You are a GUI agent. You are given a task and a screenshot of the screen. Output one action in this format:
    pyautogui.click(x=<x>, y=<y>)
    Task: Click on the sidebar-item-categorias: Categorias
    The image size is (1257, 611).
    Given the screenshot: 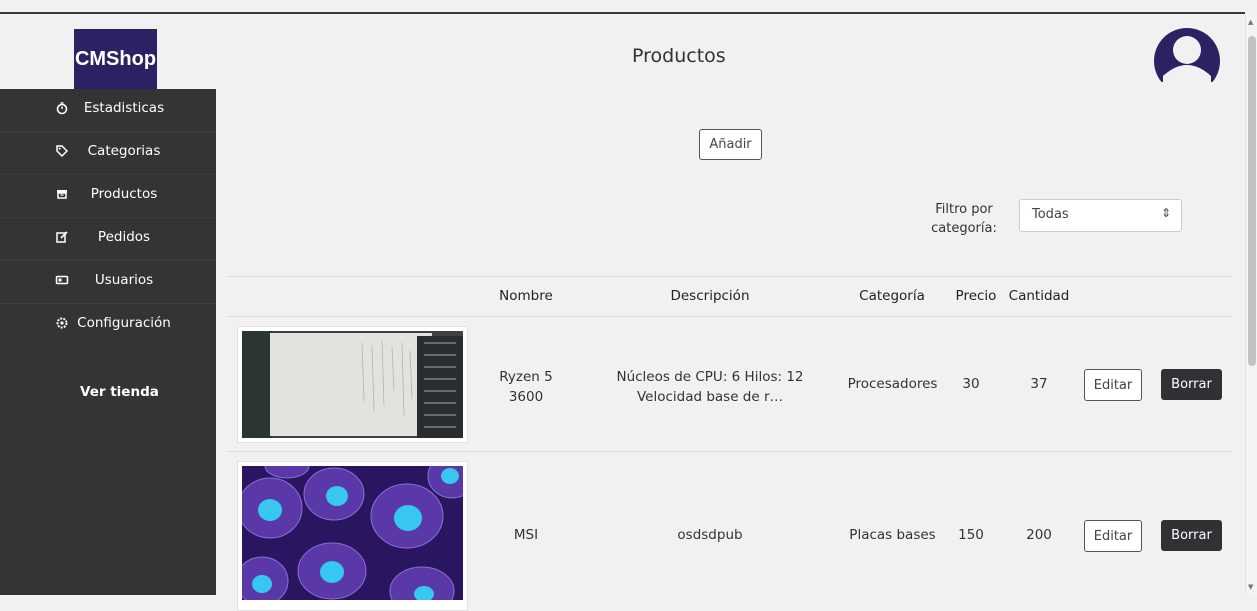 What is the action you would take?
    pyautogui.click(x=108, y=153)
    